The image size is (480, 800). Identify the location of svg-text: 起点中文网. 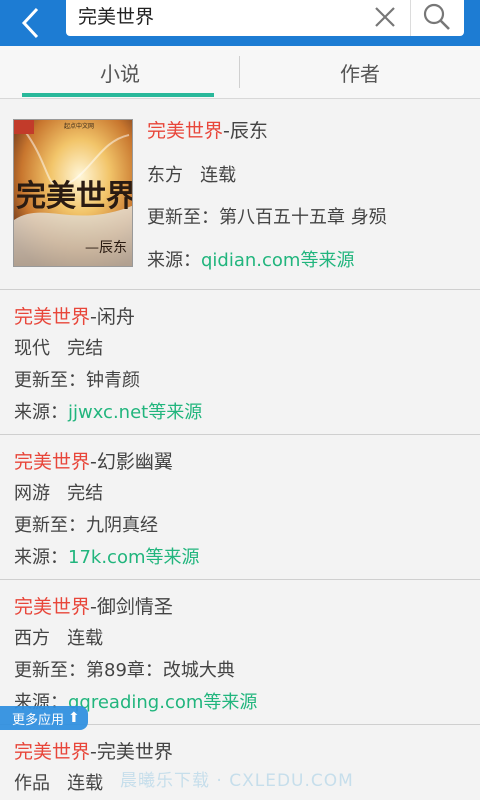
(79, 126).